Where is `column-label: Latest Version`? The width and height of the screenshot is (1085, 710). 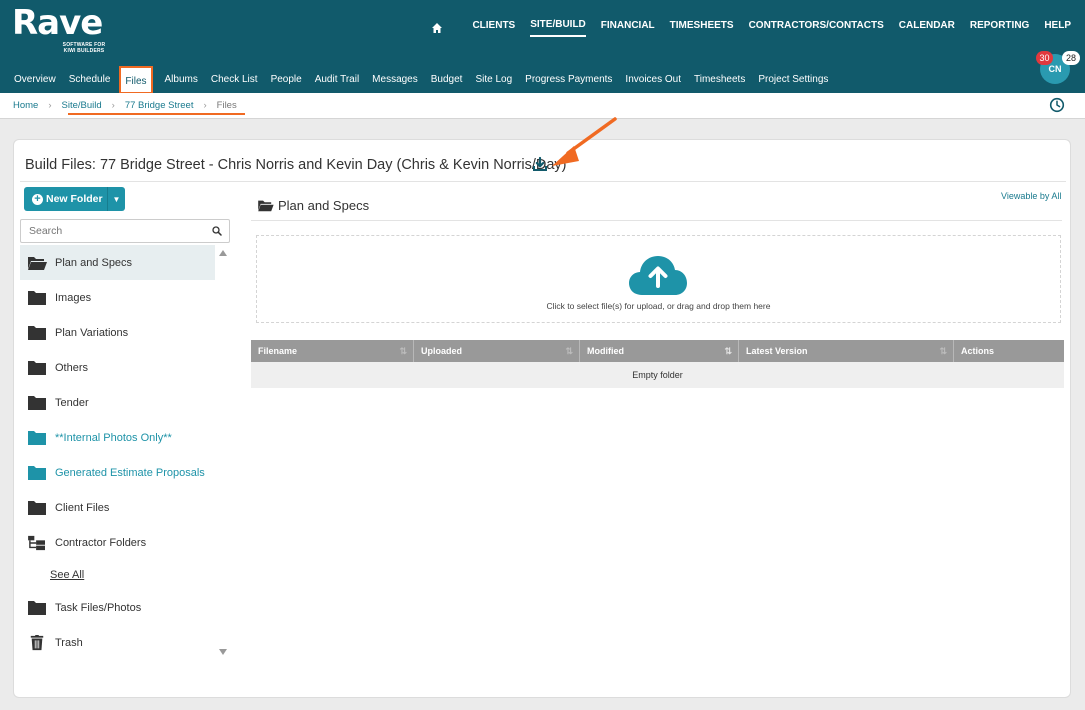 column-label: Latest Version is located at coordinates (777, 351).